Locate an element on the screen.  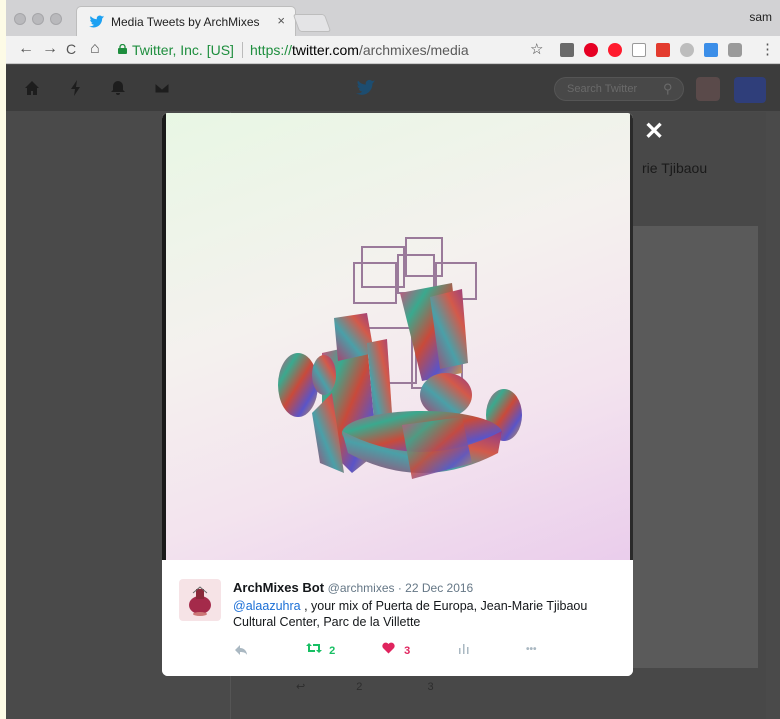
tab-title: Media Tweets by ArchMixes Bo is located at coordinates (186, 22).